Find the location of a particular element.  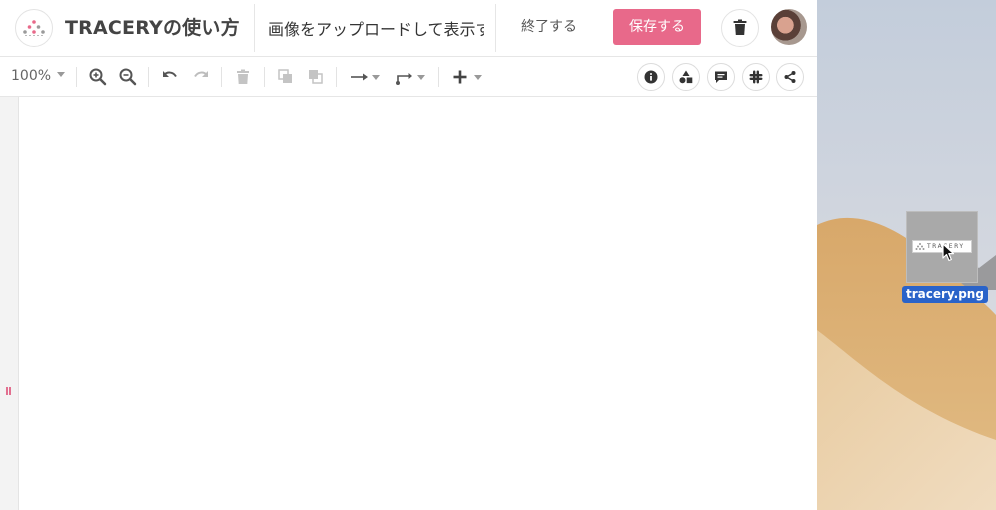

delete-document-button is located at coordinates (740, 28).